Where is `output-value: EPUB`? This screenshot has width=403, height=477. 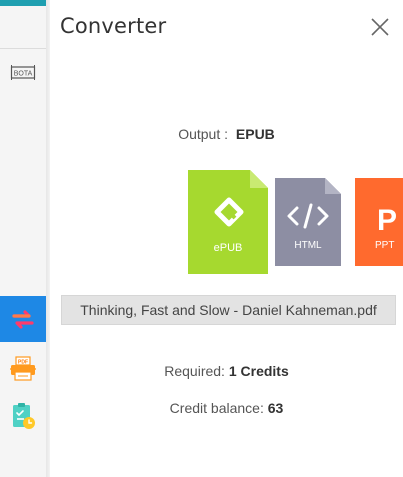 output-value: EPUB is located at coordinates (255, 134).